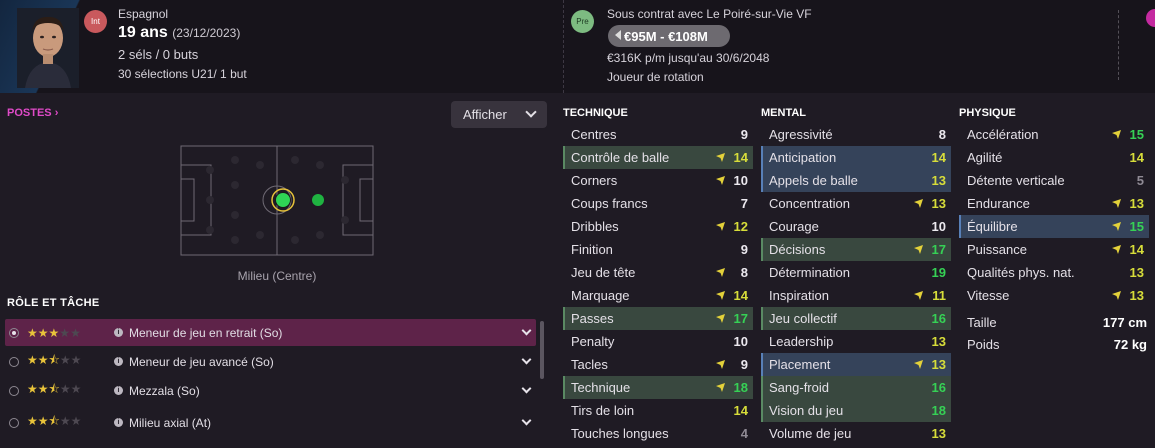 The height and width of the screenshot is (448, 1155). Describe the element at coordinates (856, 364) in the screenshot. I see `attribute-row: Placement 13` at that location.